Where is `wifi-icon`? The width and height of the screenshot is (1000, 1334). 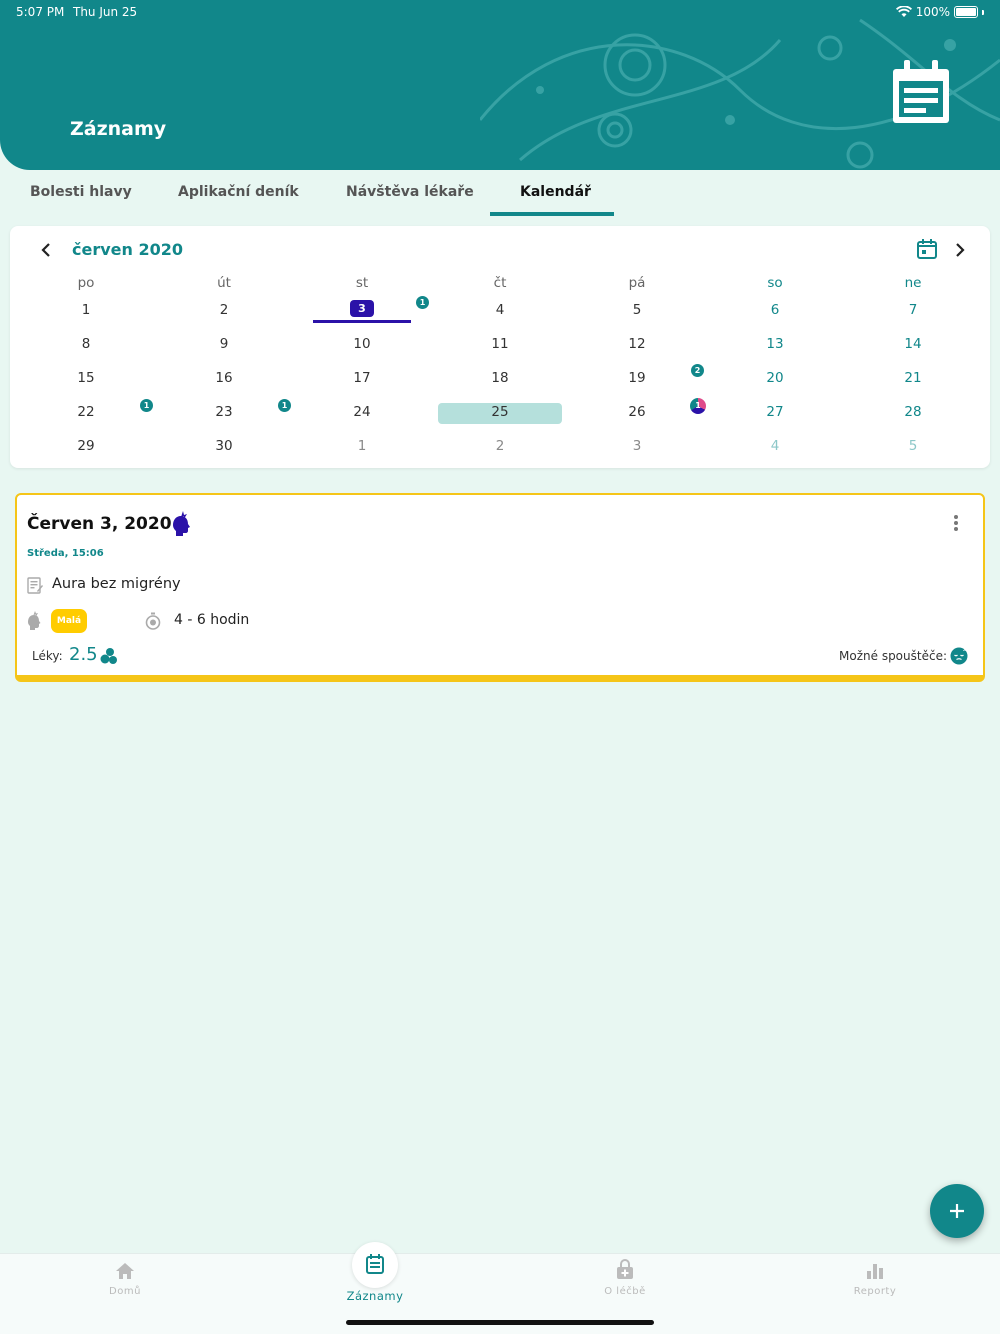
wifi-icon is located at coordinates (903, 11).